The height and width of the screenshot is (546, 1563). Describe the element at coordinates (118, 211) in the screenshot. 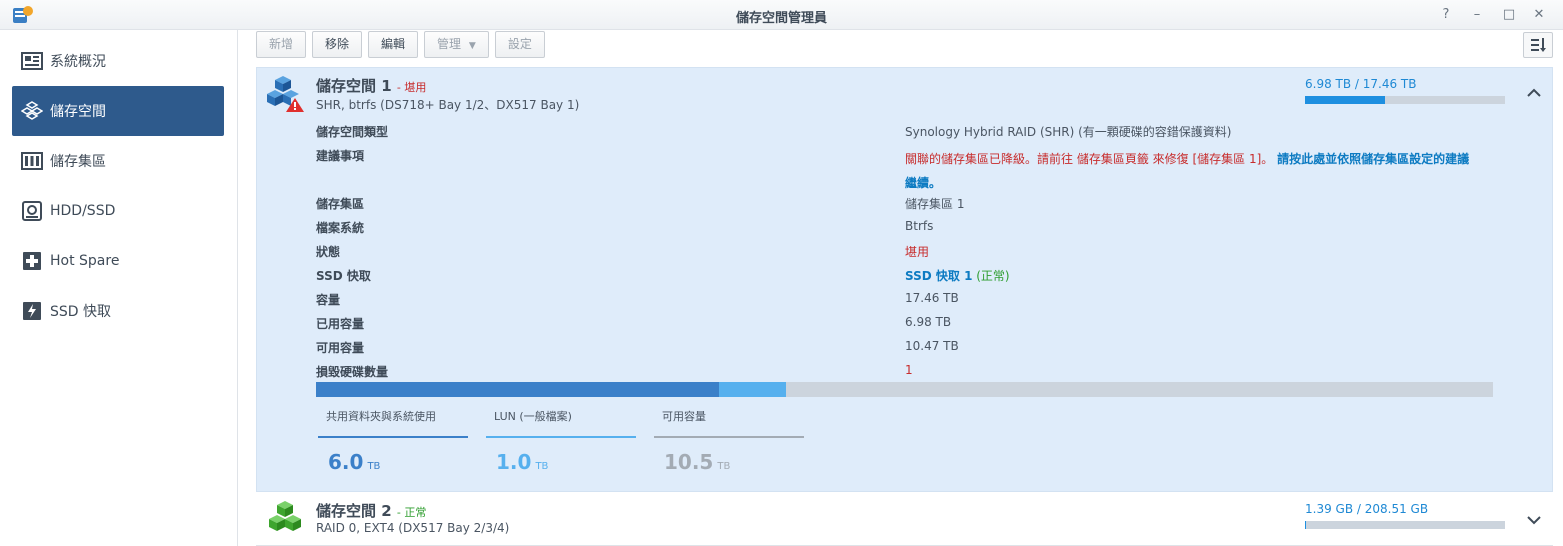

I see `sidebar-item-hdd-ssd: HDD/SSD` at that location.